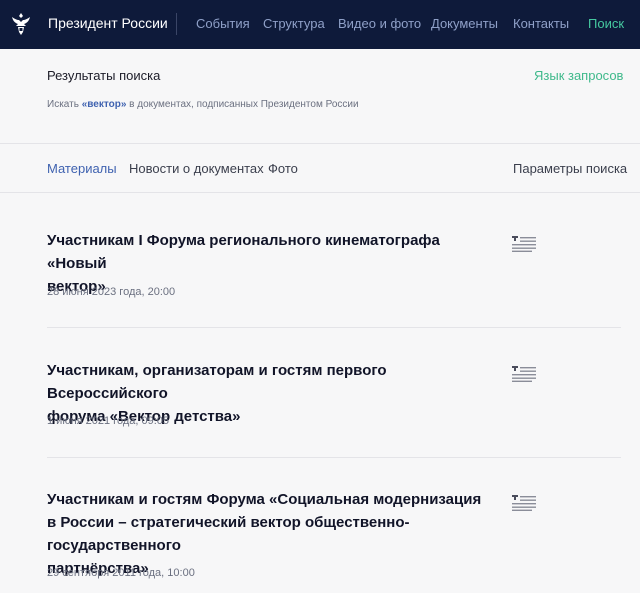 This screenshot has height=593, width=640. What do you see at coordinates (223, 23) in the screenshot?
I see `nav-item-events: События` at bounding box center [223, 23].